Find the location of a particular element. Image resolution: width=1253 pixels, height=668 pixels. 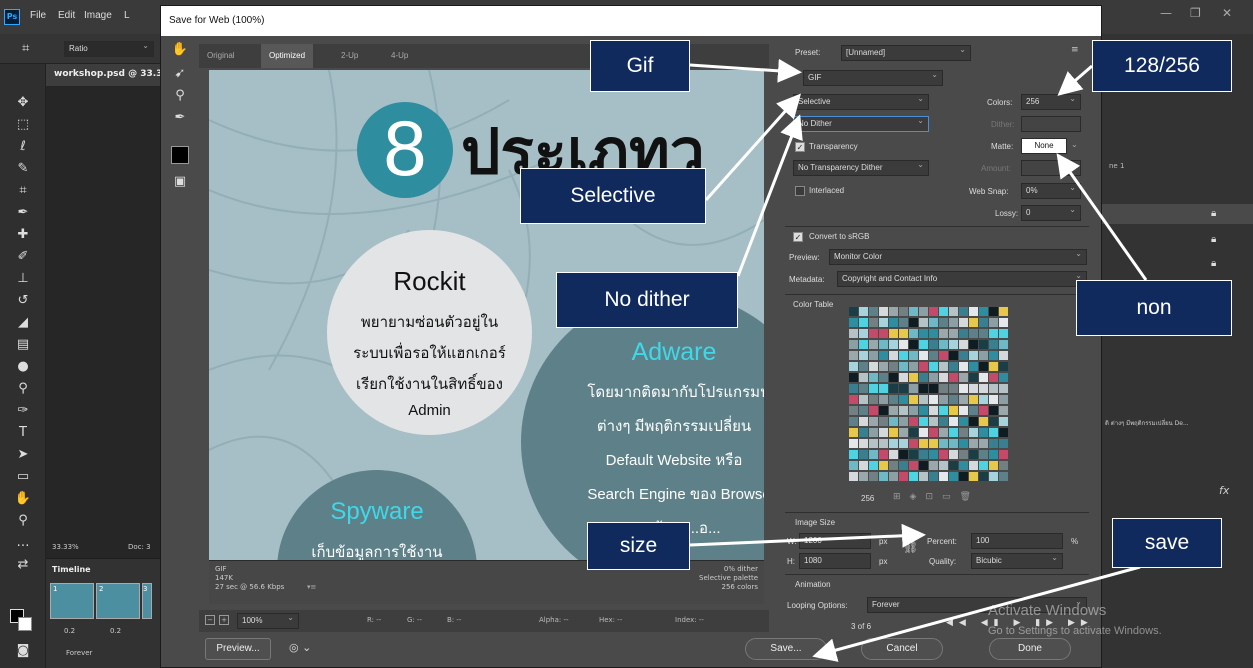

crop-icon: ⌗ is located at coordinates (25, 48).